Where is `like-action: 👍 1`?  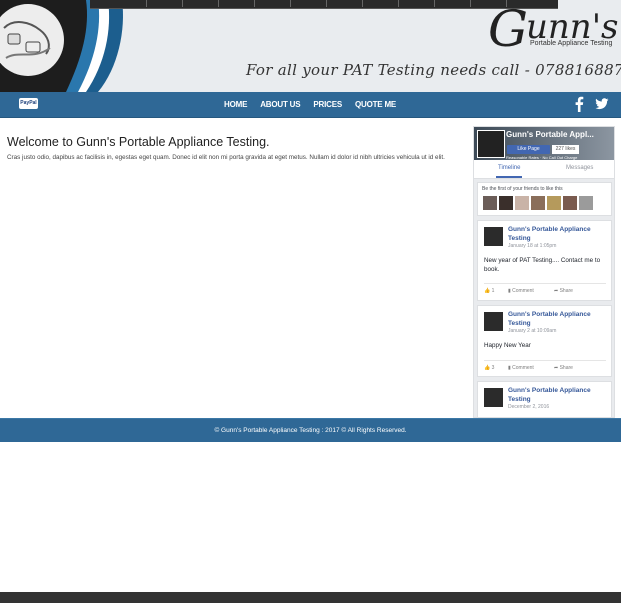
like-action: 👍 1 is located at coordinates (489, 291).